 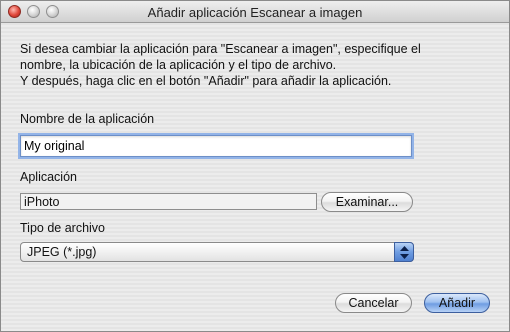 I want to click on select-arrows-icon, so click(x=404, y=252).